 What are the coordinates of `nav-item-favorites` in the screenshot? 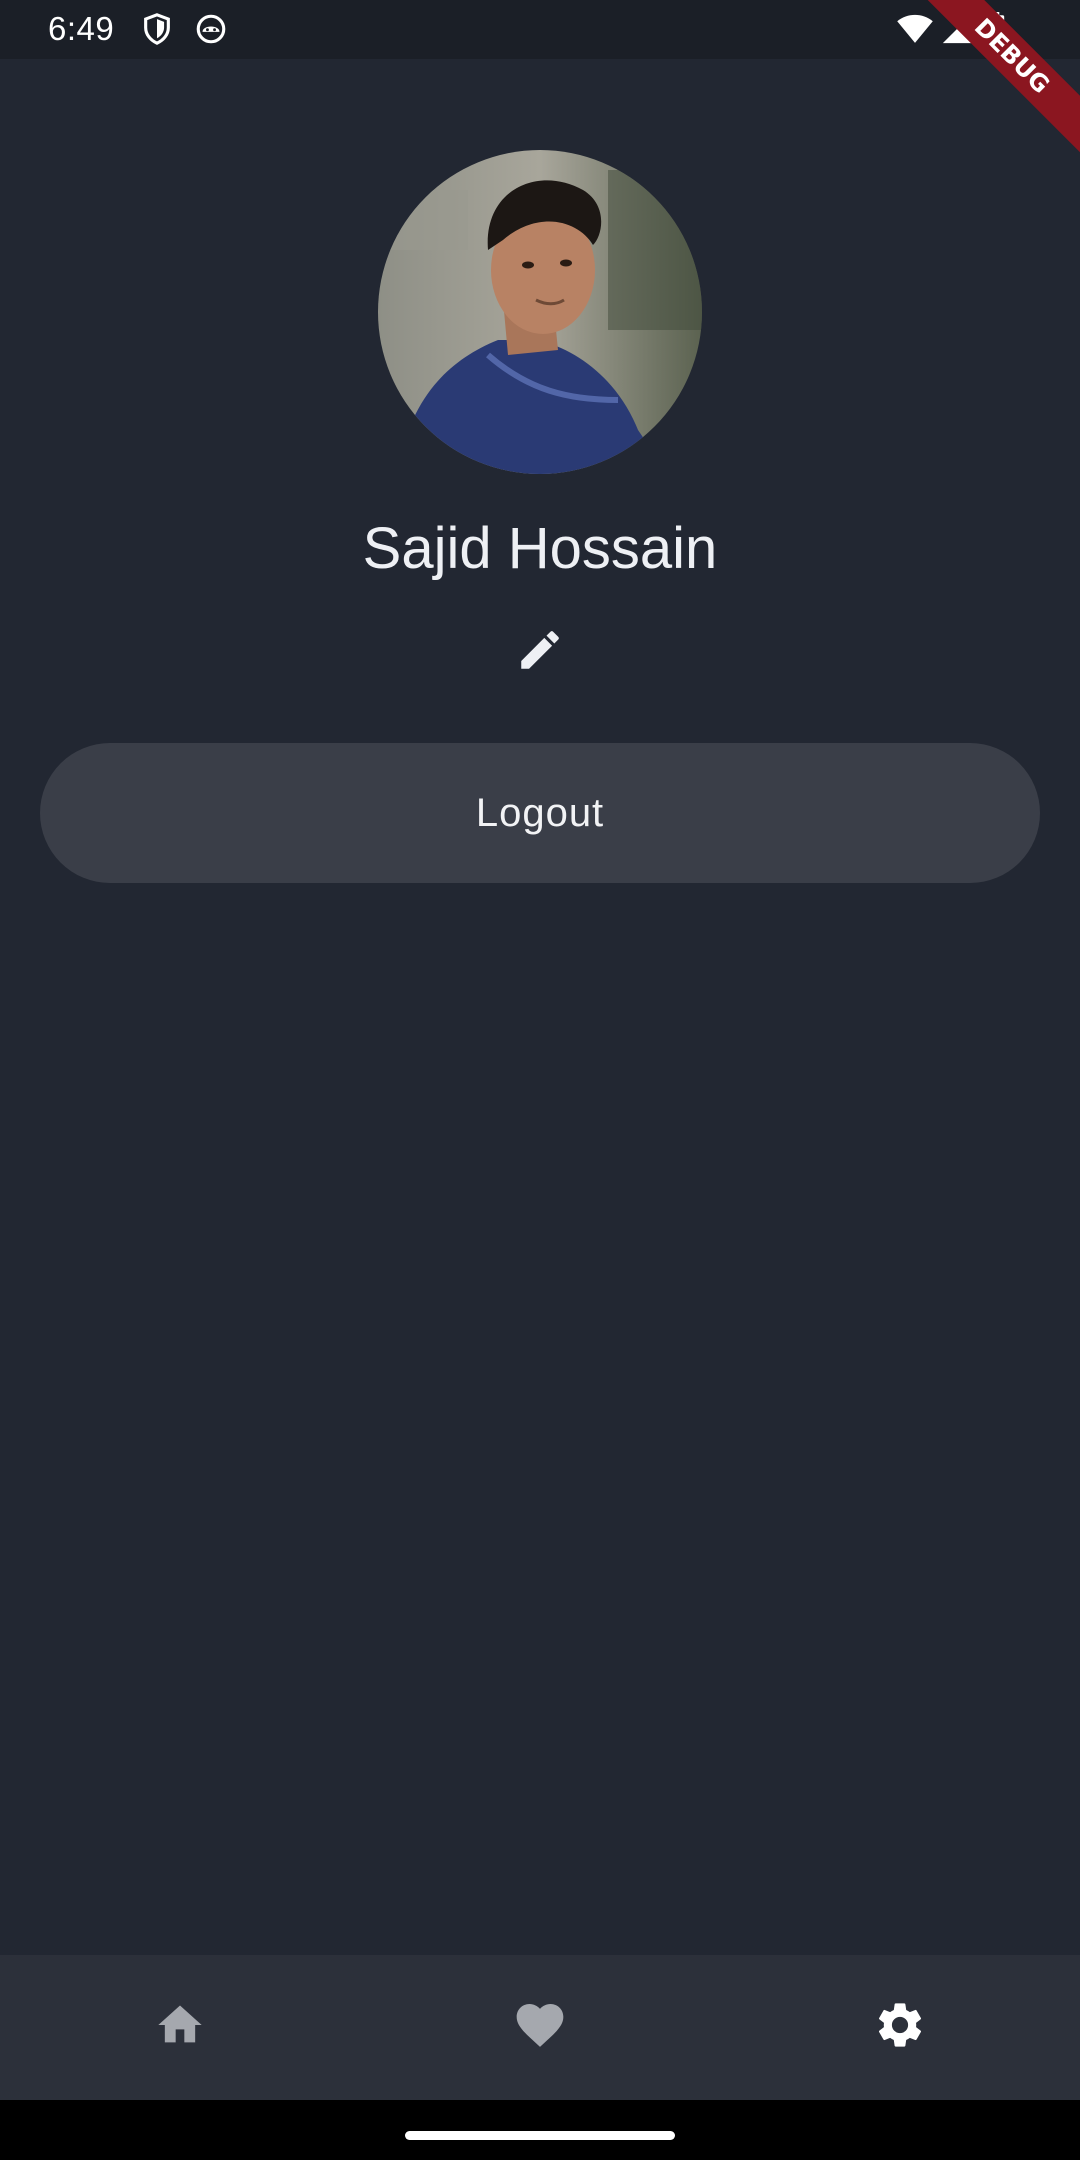 It's located at (540, 2027).